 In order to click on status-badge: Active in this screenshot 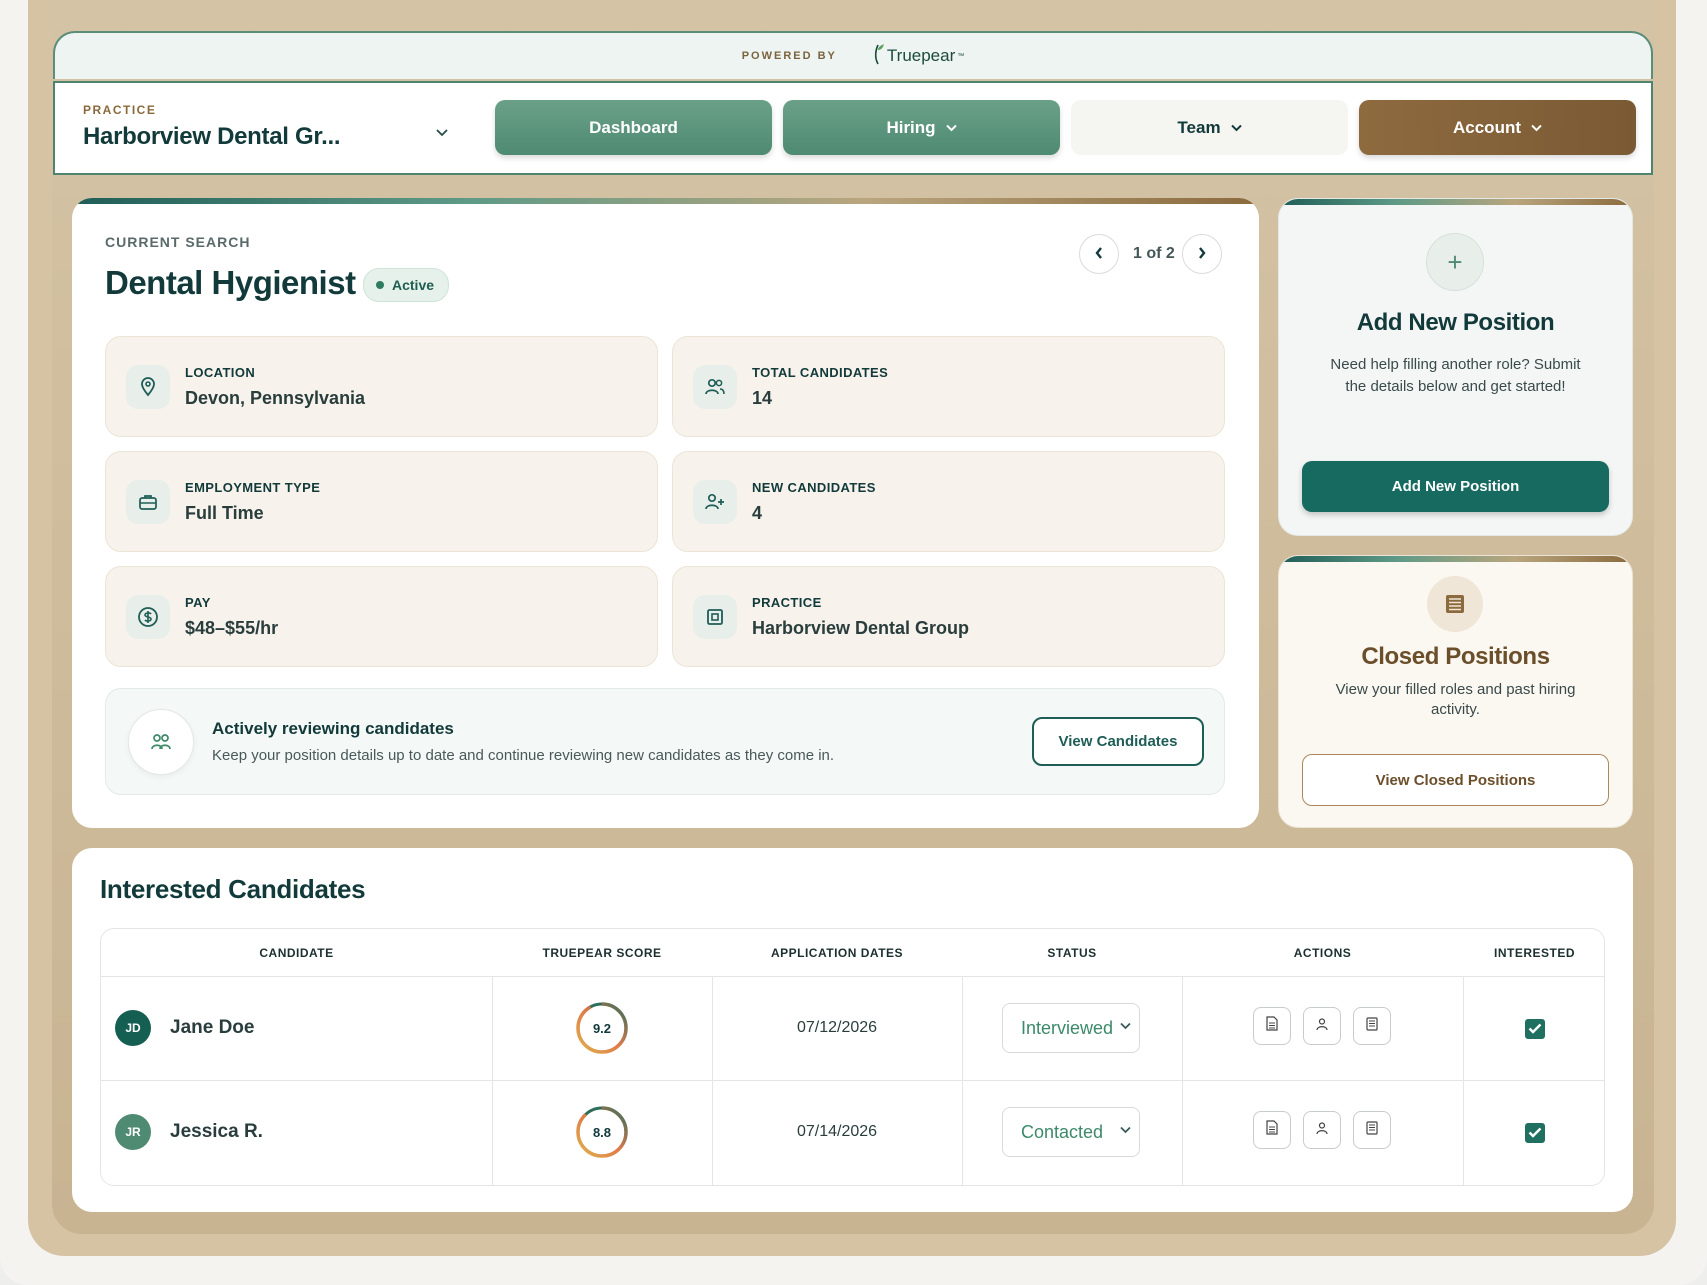, I will do `click(406, 285)`.